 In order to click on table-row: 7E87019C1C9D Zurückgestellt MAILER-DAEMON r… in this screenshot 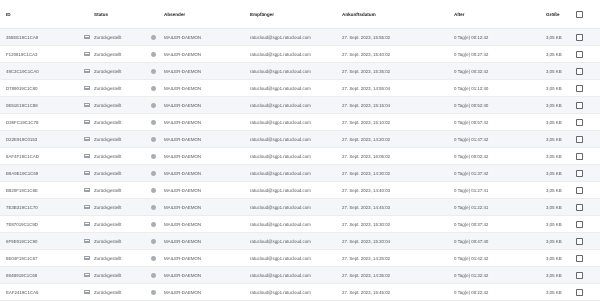, I will do `click(300, 224)`.